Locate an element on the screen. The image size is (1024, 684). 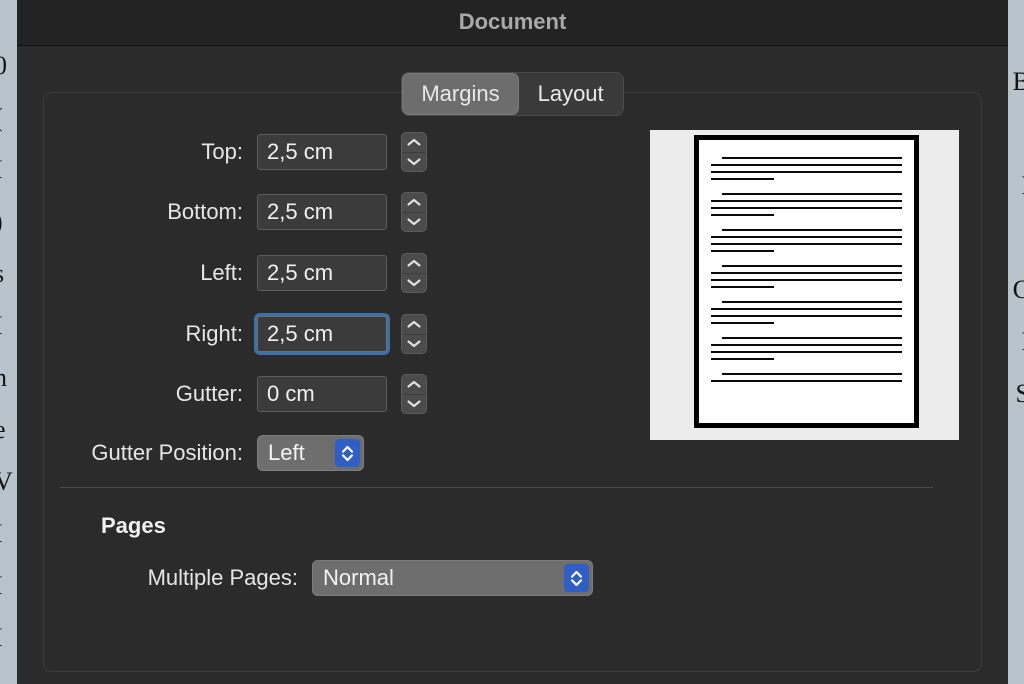
field-row-left: Left: 2,5 cm is located at coordinates (222, 273).